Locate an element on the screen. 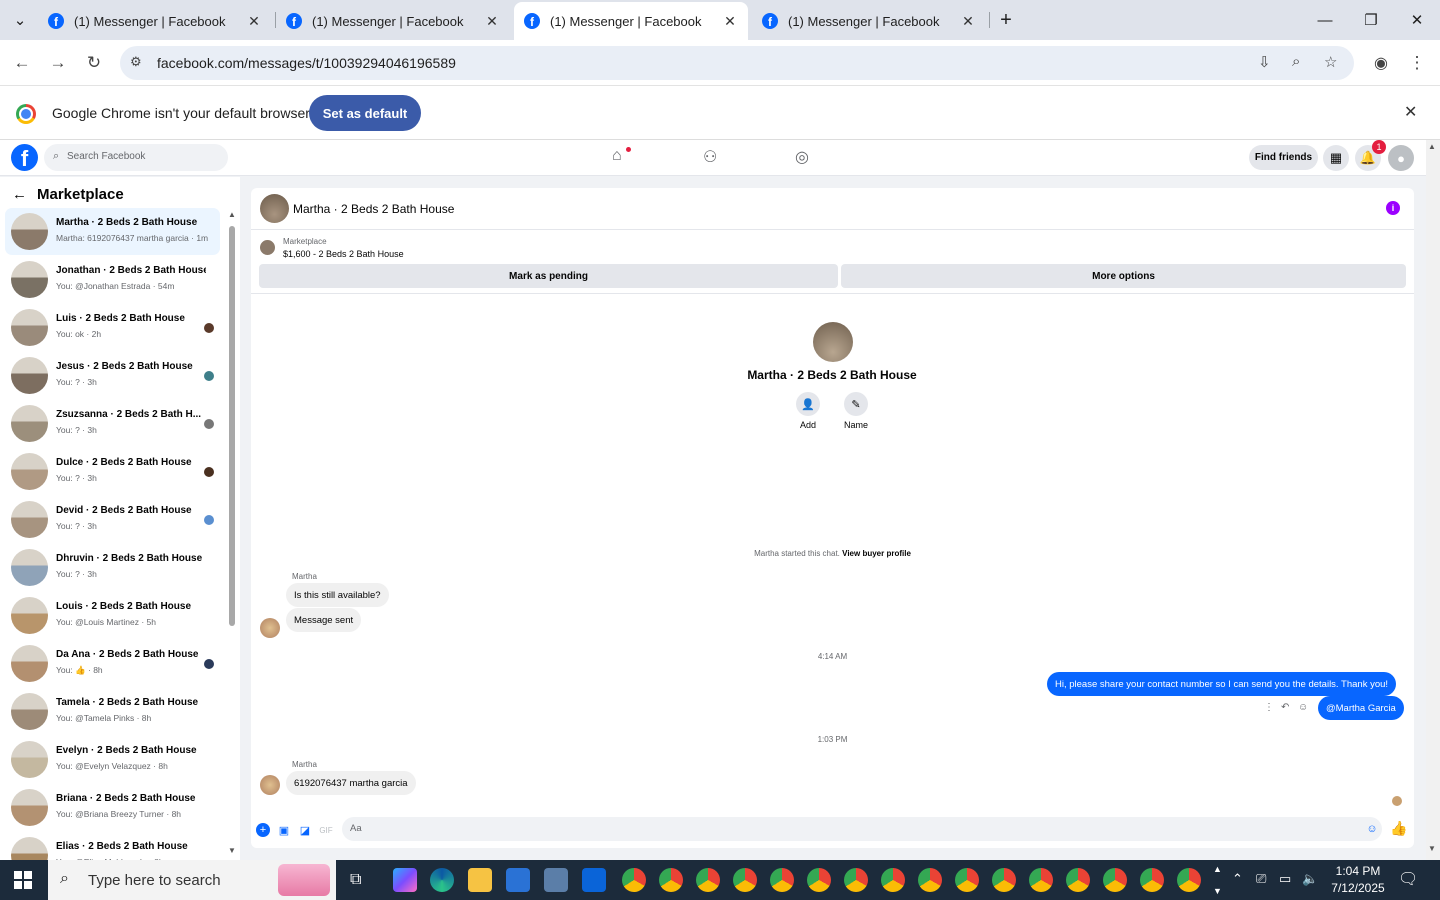 The image size is (1440, 900). notification-center-icon: 🗨 is located at coordinates (1408, 879).